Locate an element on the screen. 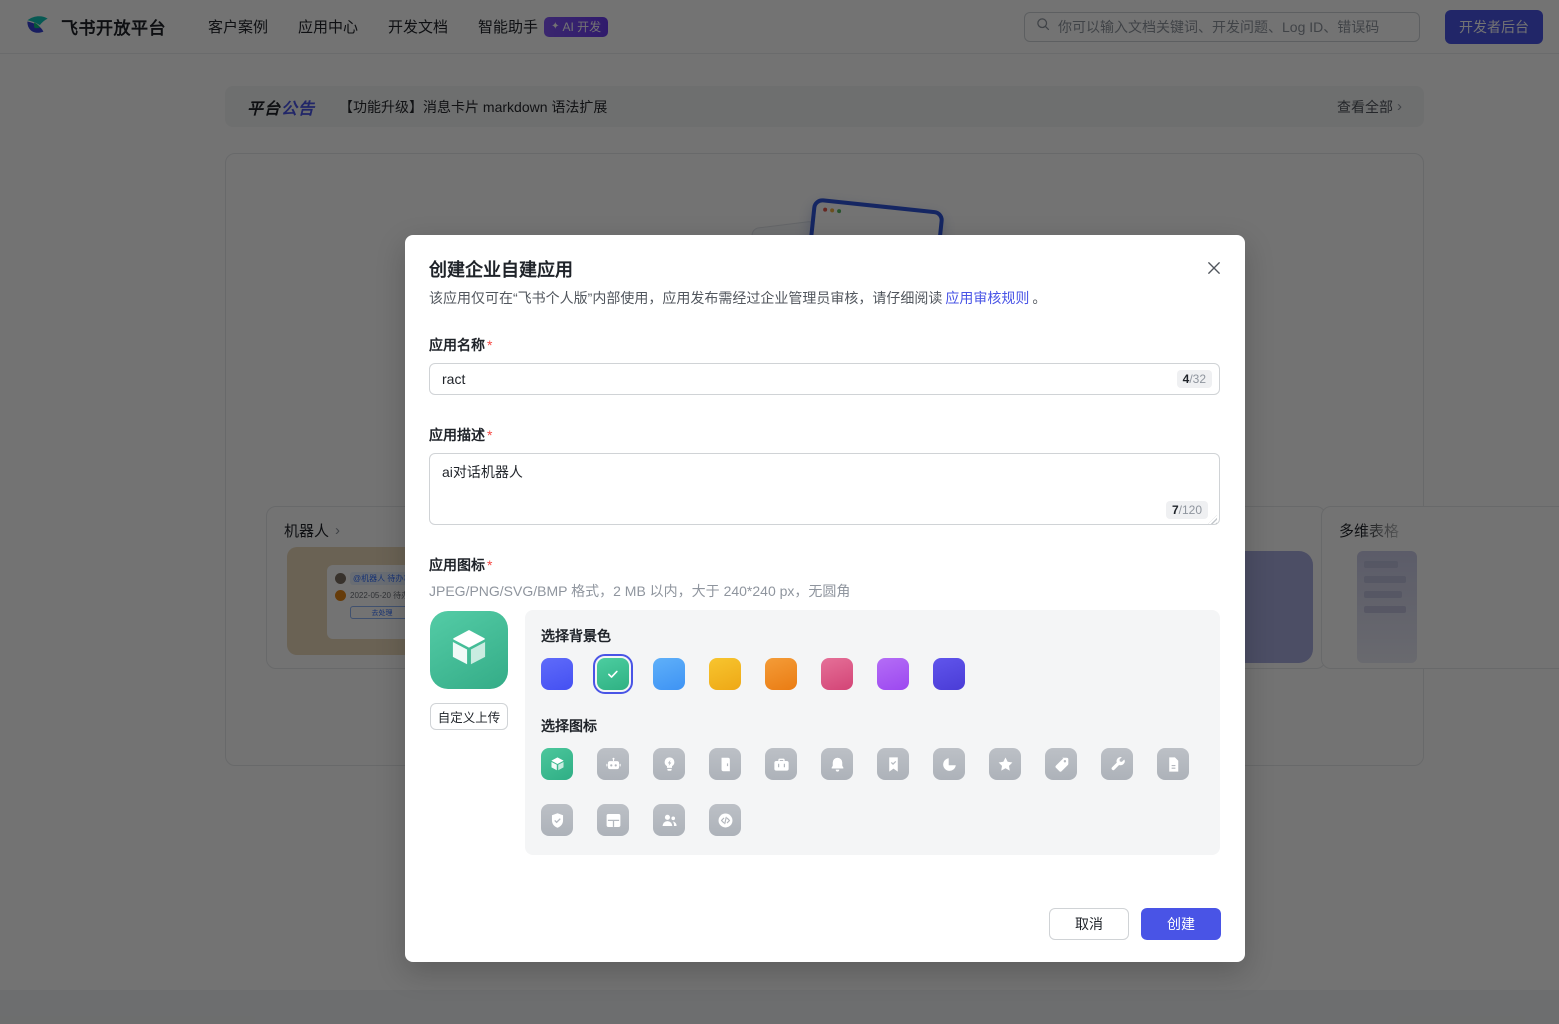  icon-option-robot is located at coordinates (613, 764).